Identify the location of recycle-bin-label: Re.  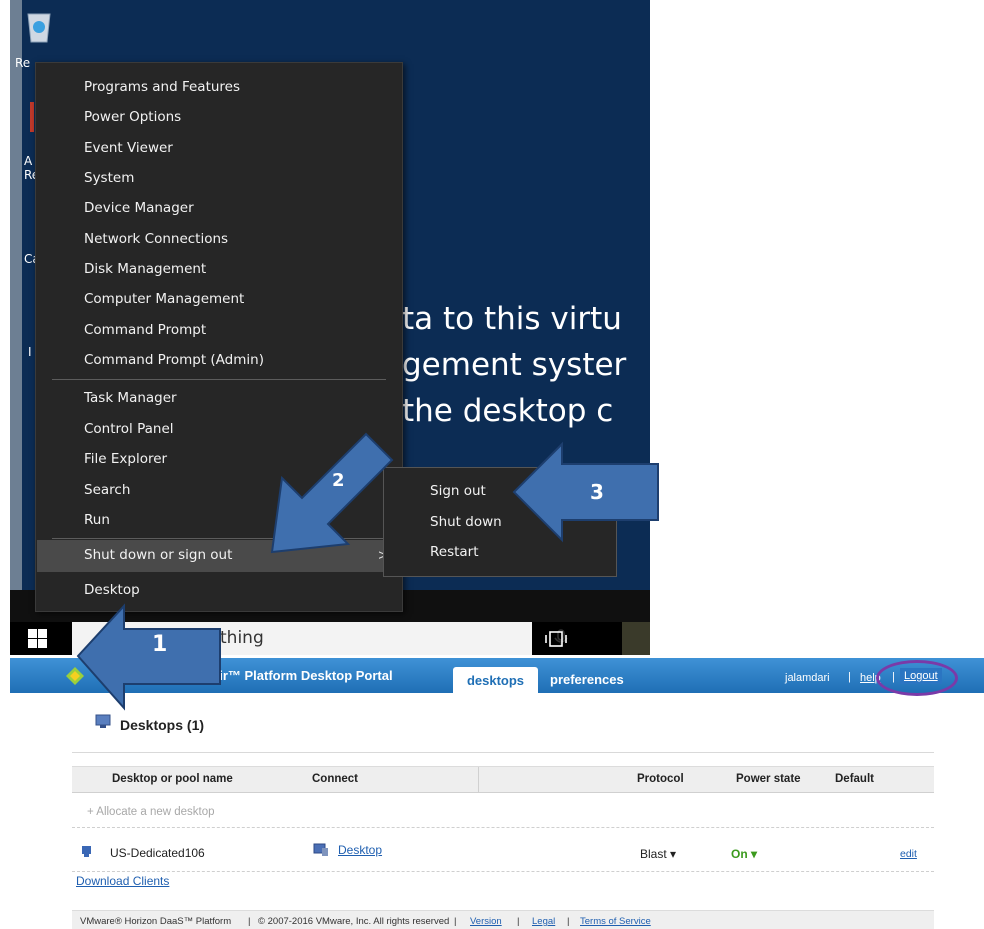
(23, 63).